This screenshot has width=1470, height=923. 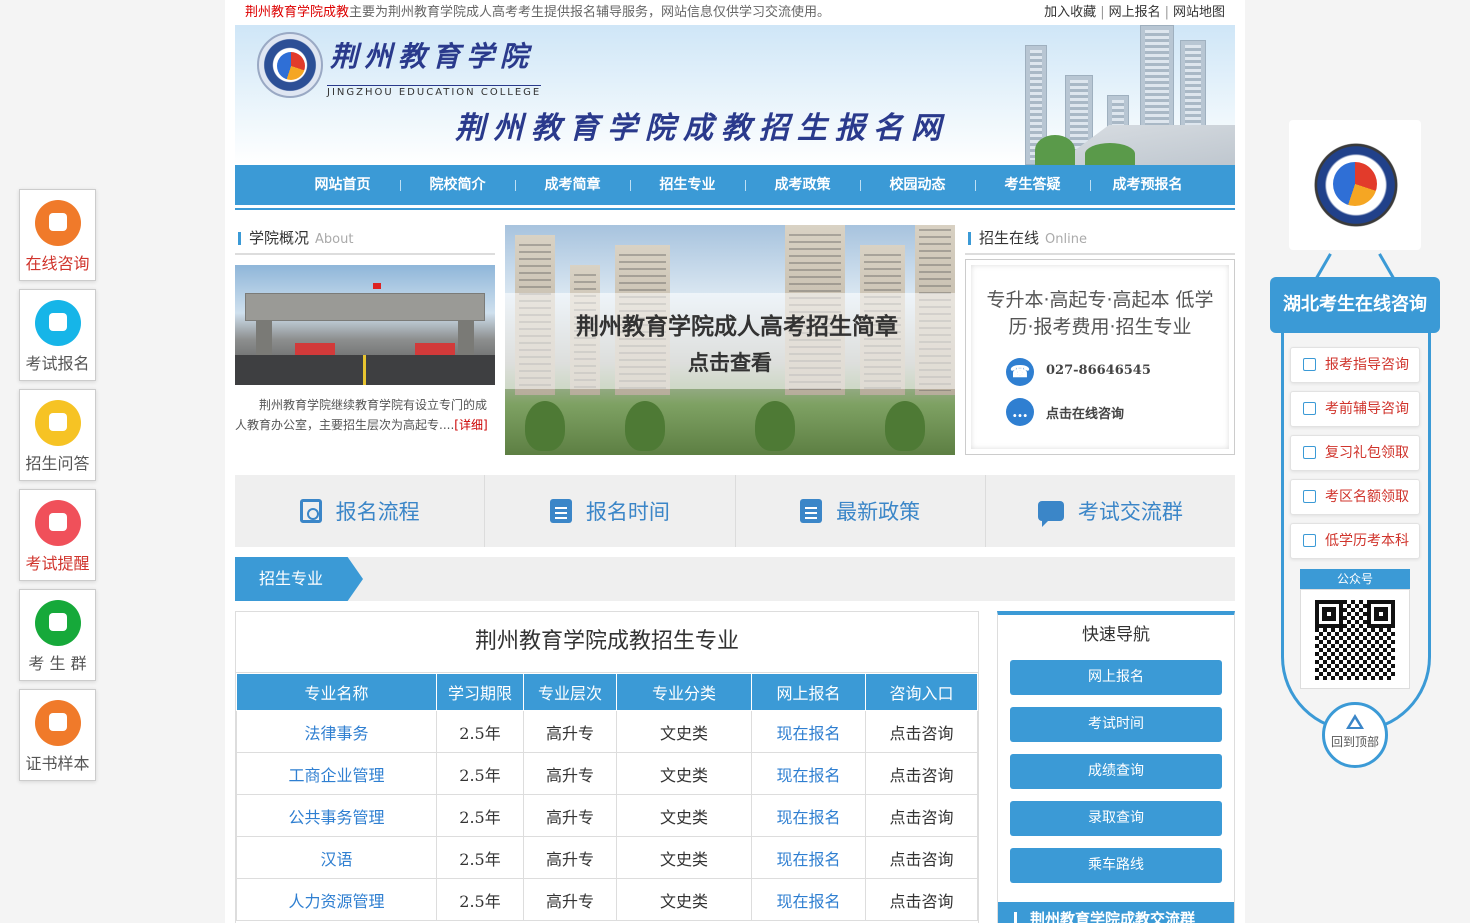 I want to click on chat-icon, so click(x=1050, y=514).